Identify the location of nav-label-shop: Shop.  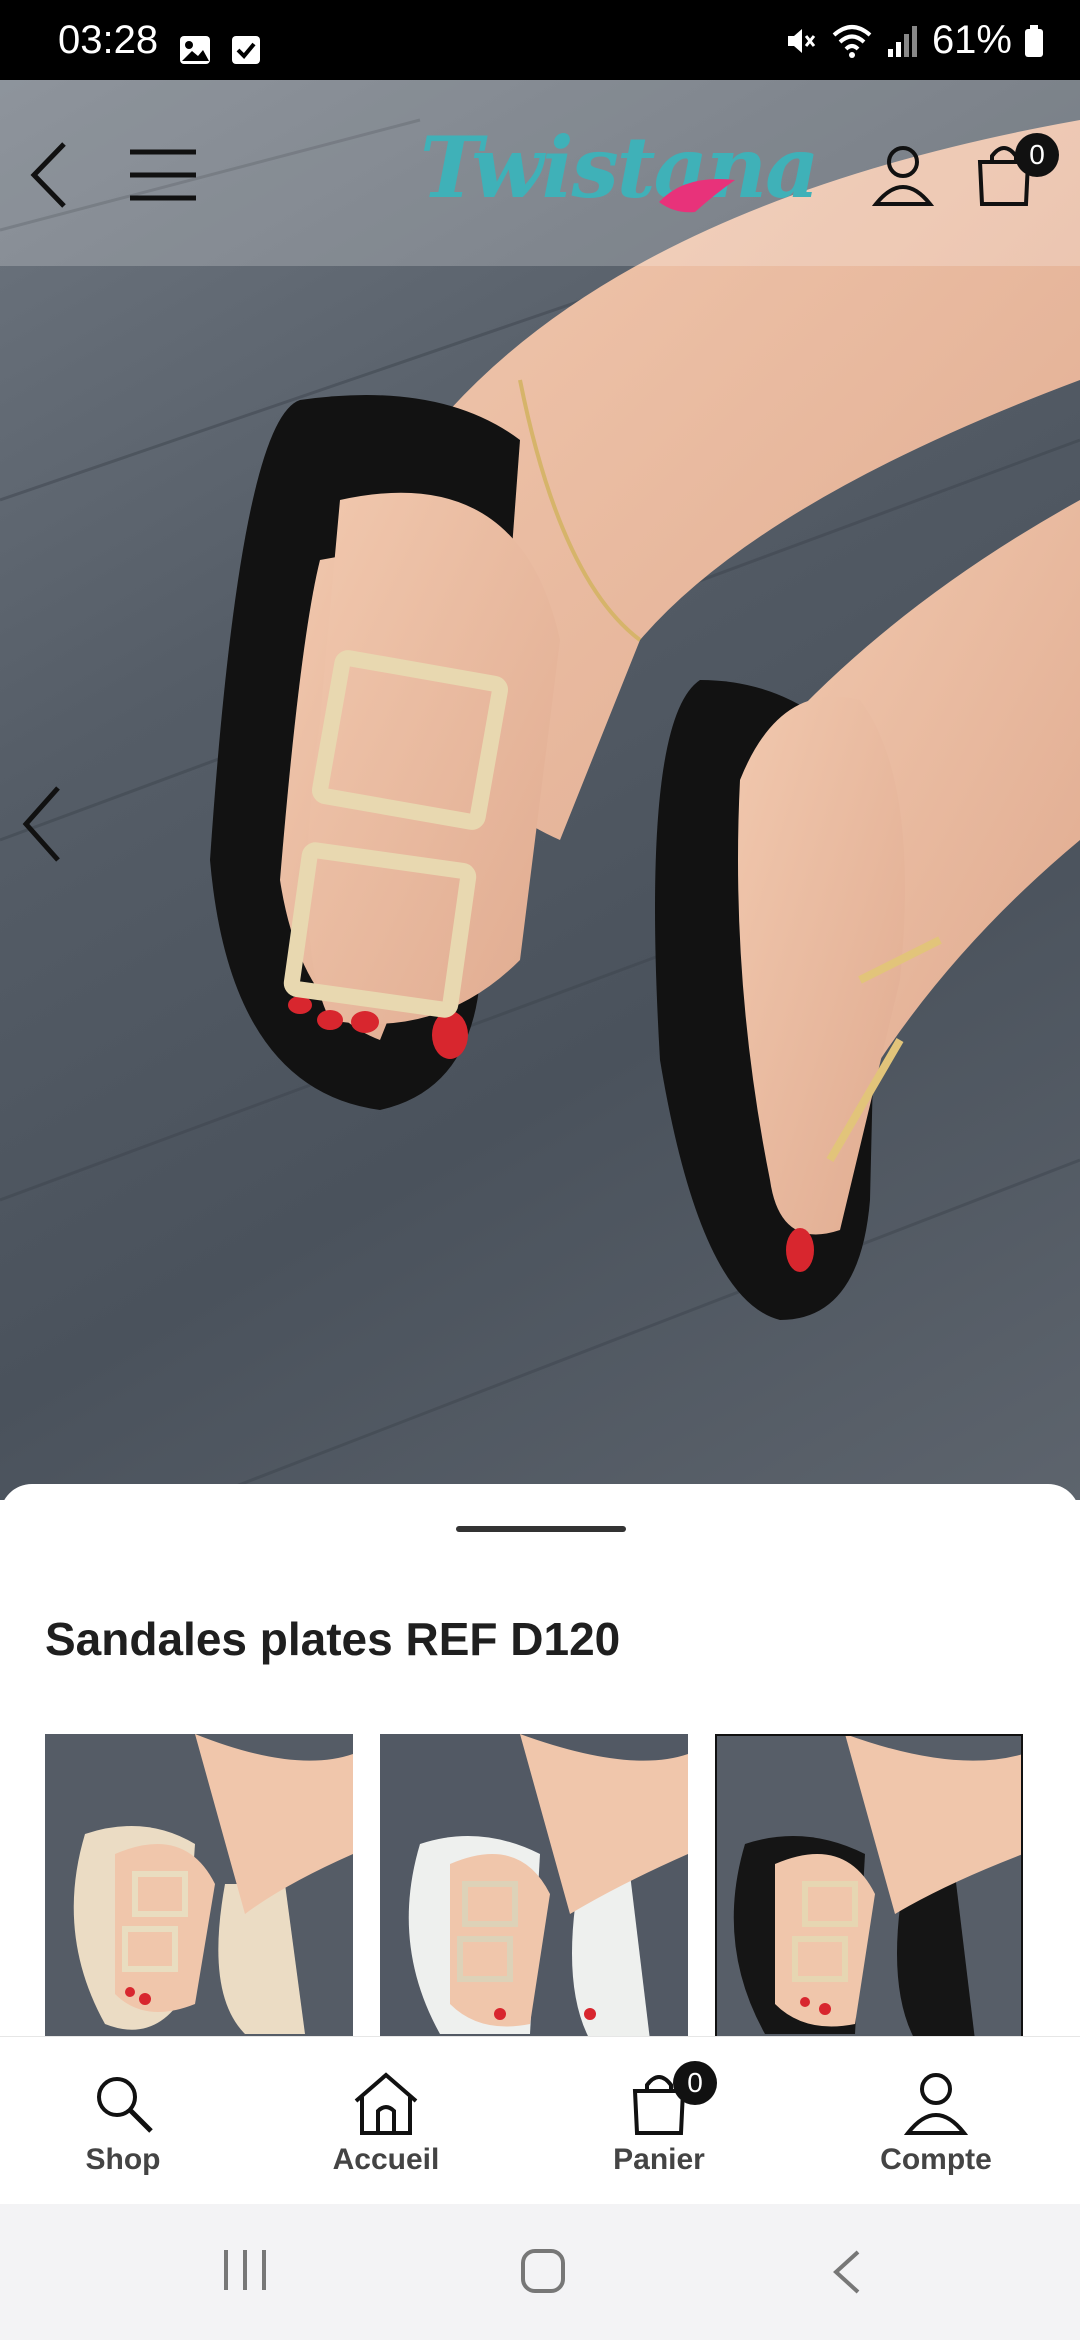
(123, 2159).